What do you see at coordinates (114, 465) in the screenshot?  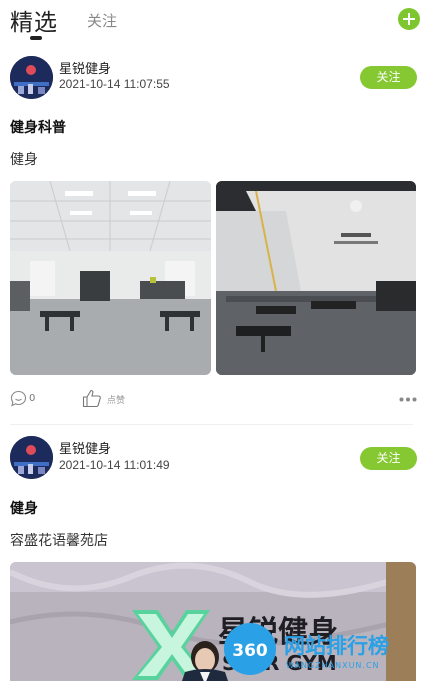 I see `post-timestamp: 2021-10-14 11:01:49` at bounding box center [114, 465].